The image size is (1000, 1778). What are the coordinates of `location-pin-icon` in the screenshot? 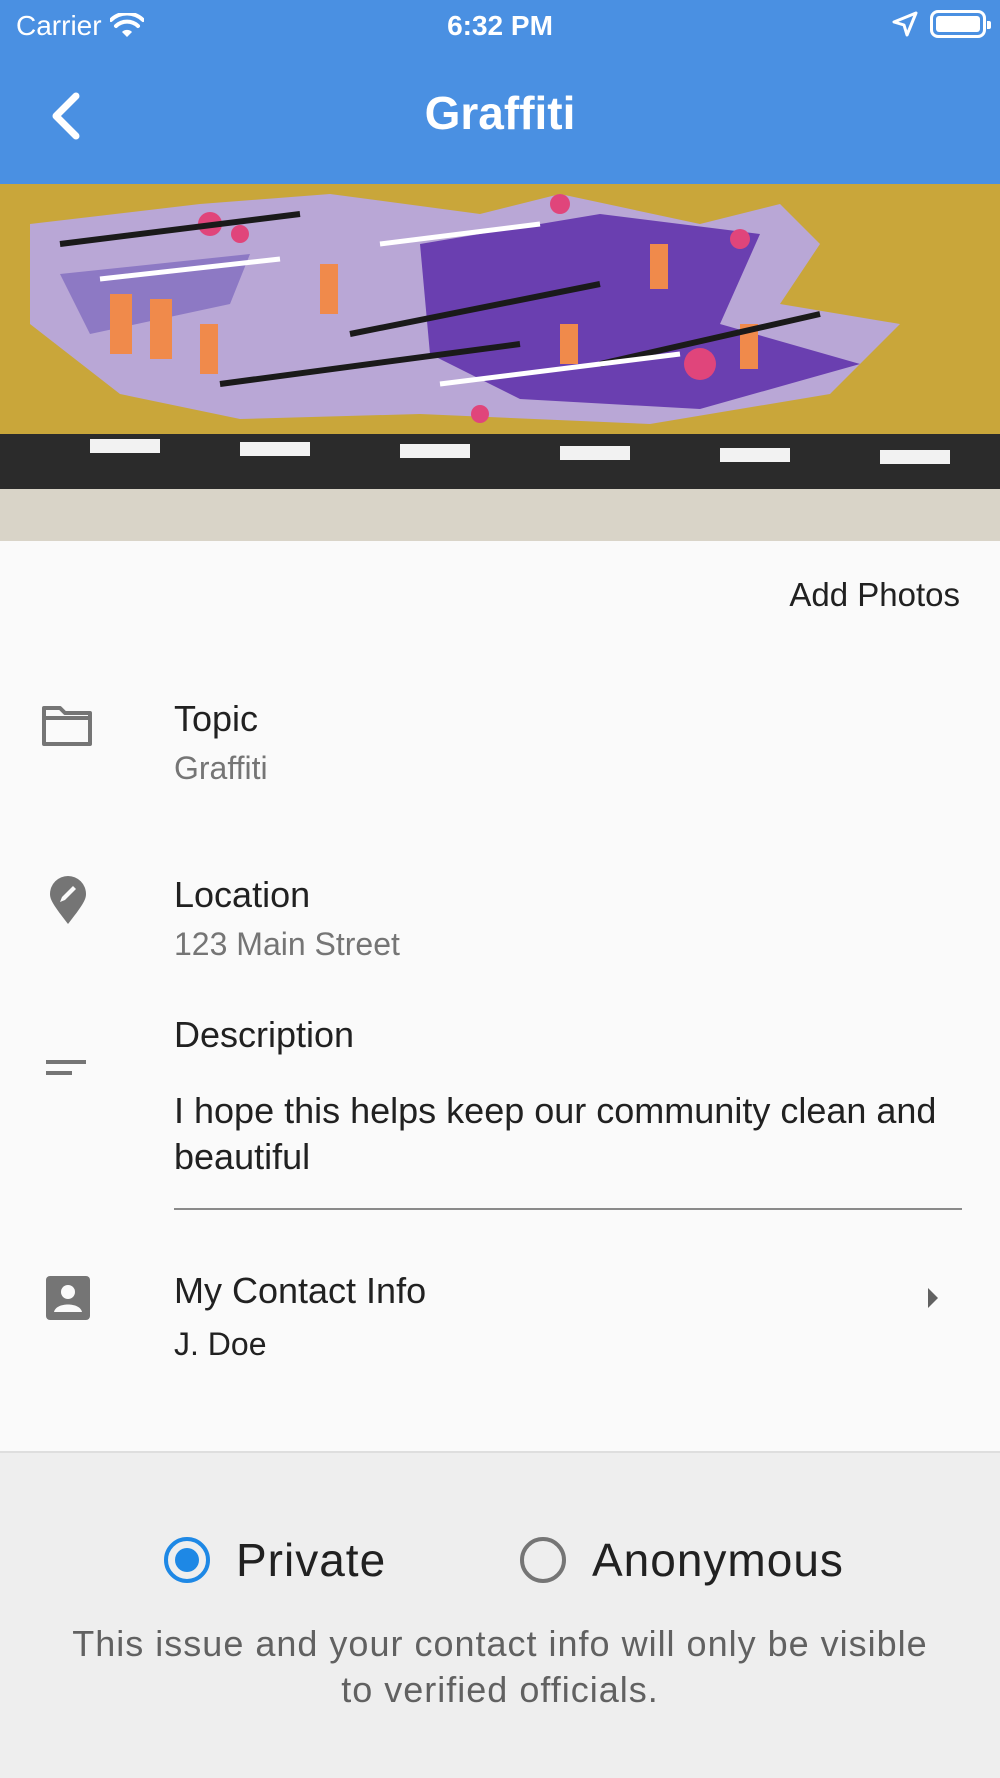 It's located at (68, 900).